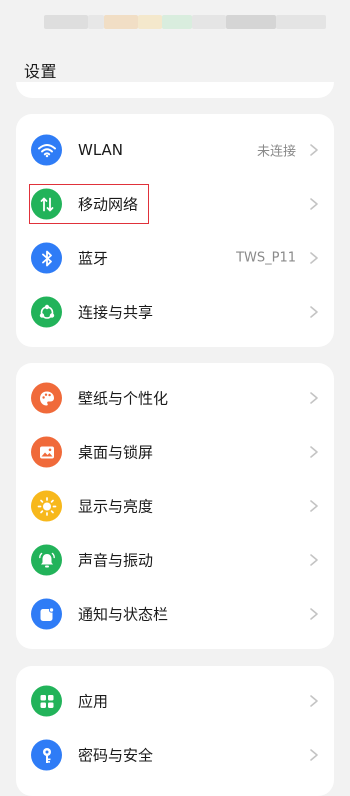 The height and width of the screenshot is (796, 350). What do you see at coordinates (108, 204) in the screenshot?
I see `settings-row-label: 移动网络` at bounding box center [108, 204].